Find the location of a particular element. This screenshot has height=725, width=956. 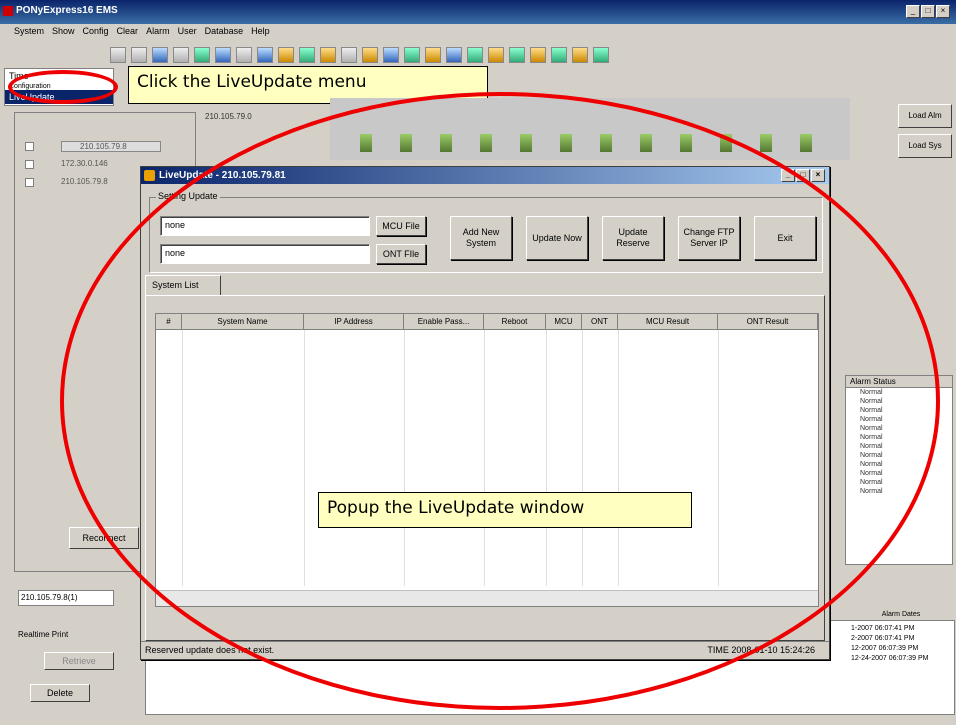

toolbar is located at coordinates (460, 55).